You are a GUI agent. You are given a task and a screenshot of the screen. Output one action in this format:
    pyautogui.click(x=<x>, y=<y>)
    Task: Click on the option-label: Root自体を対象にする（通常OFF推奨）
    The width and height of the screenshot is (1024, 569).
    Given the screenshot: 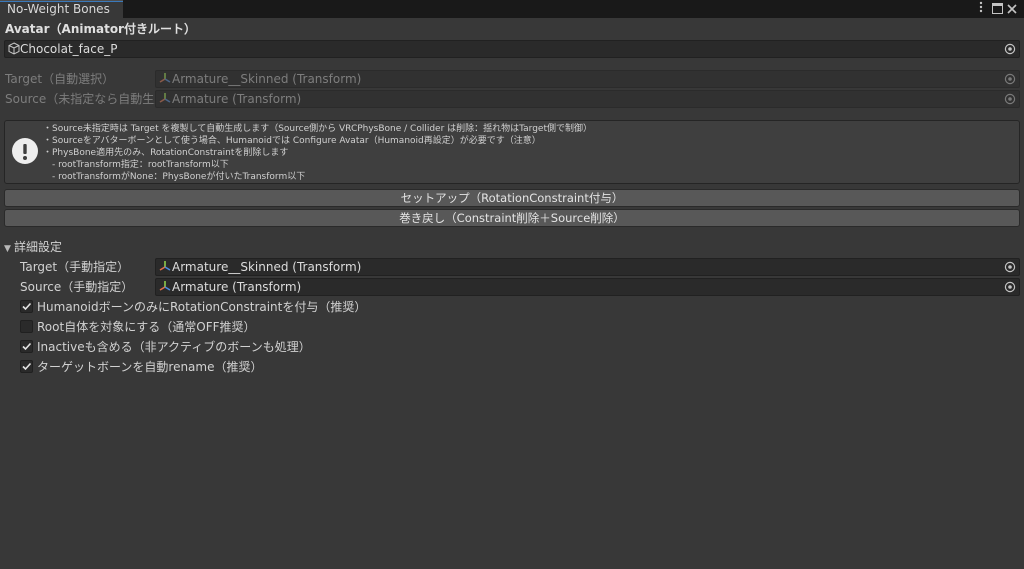 What is the action you would take?
    pyautogui.click(x=146, y=327)
    